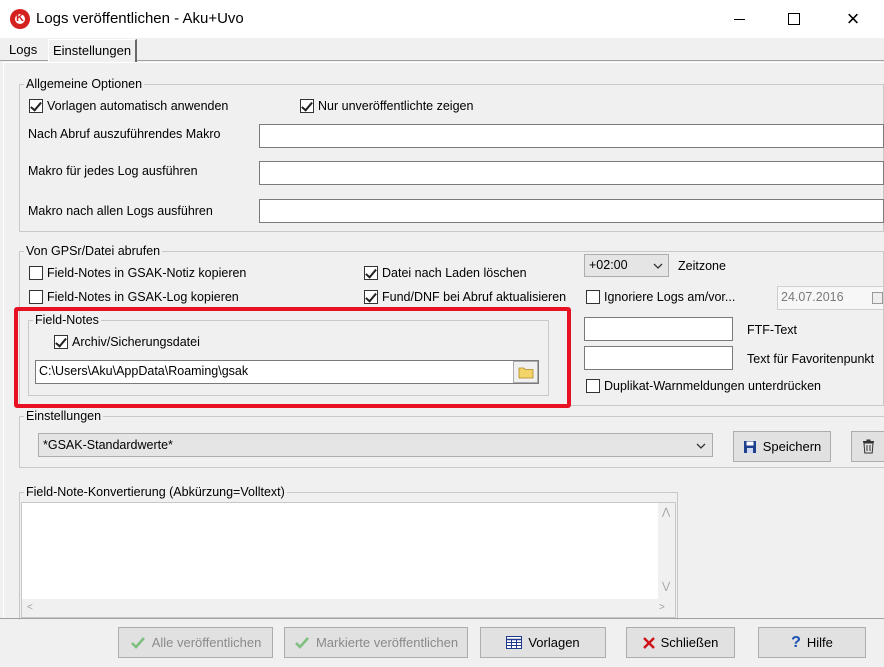 This screenshot has height=667, width=884. I want to click on timezone-label: Zeitzone, so click(702, 266).